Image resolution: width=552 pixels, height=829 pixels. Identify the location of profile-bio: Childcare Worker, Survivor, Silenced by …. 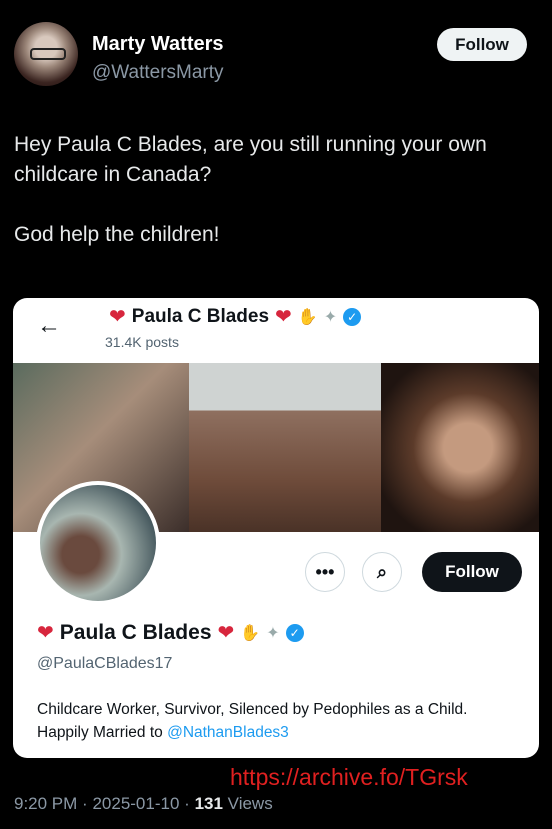
(277, 721).